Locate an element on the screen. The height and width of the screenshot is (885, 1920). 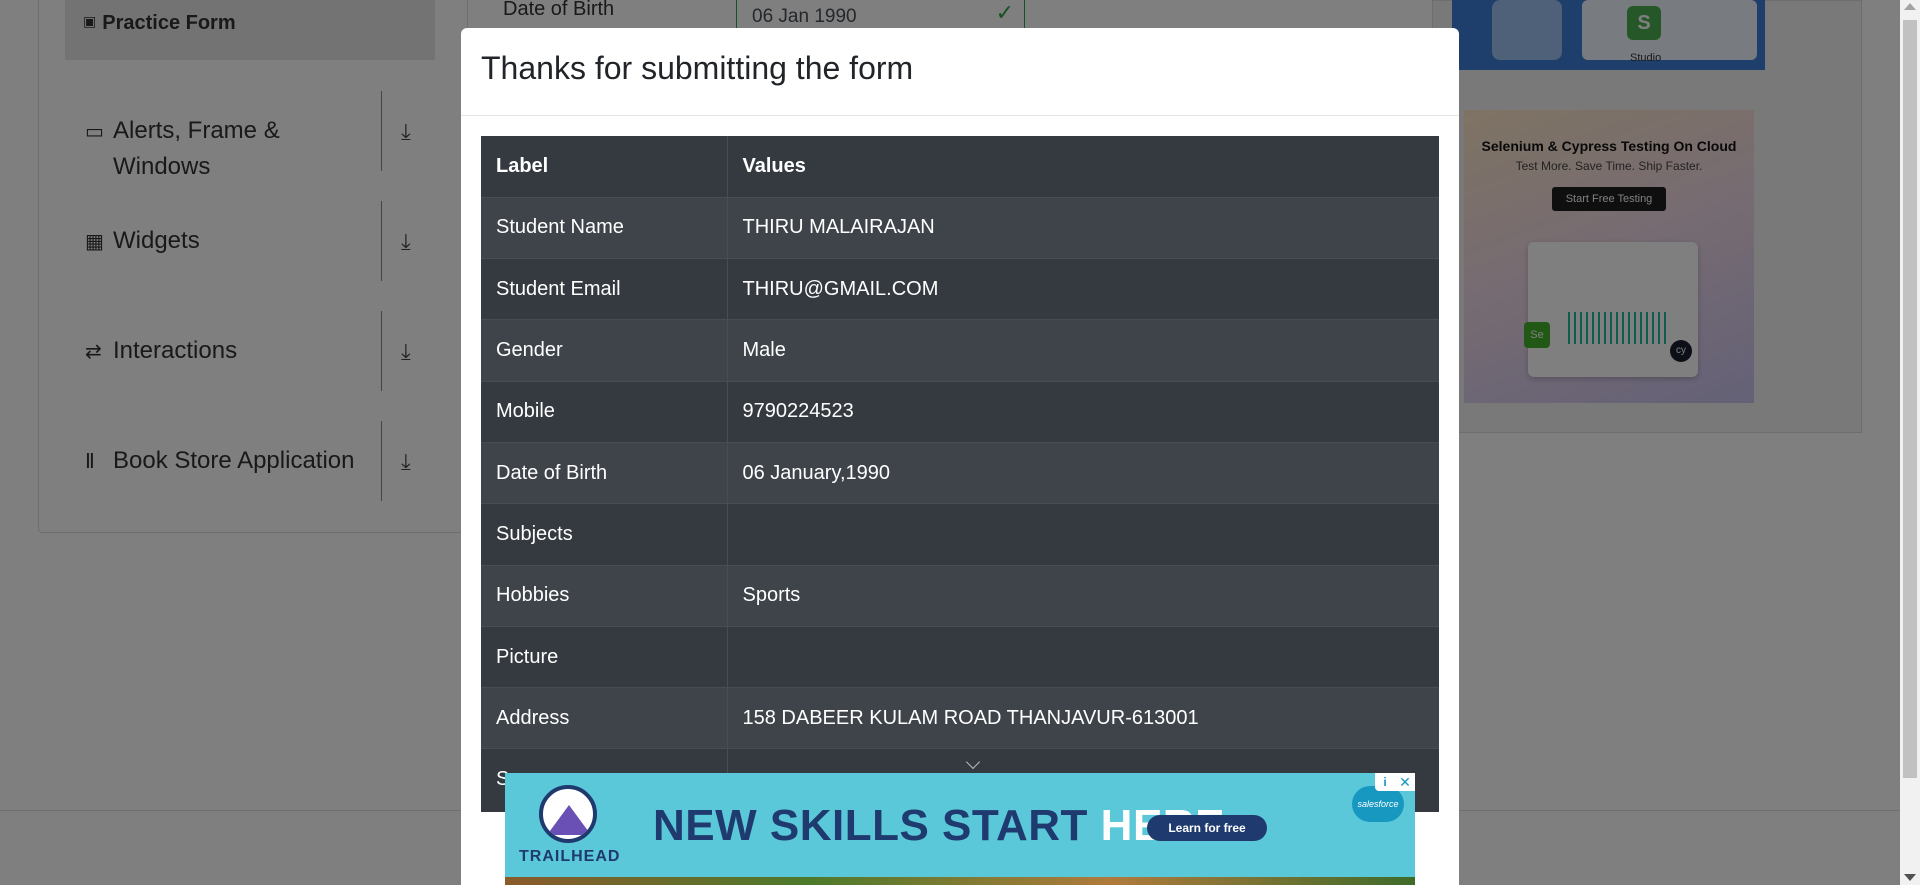
row-value: 06 January,1990 is located at coordinates (1083, 472).